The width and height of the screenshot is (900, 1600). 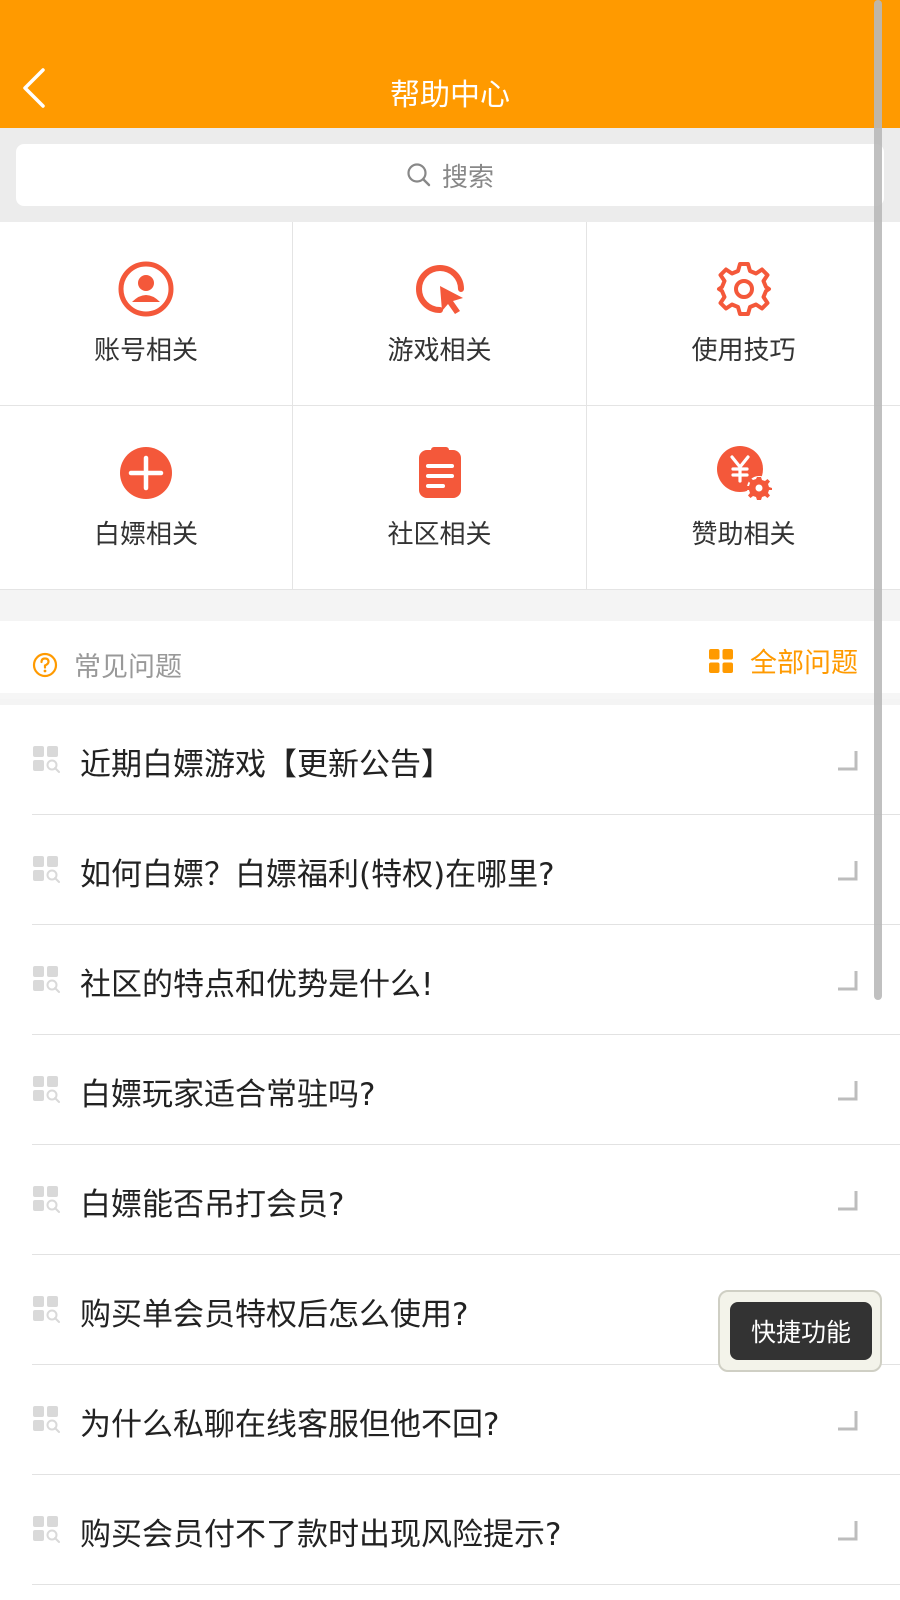 What do you see at coordinates (145, 535) in the screenshot?
I see `category-label: 白嫖相关` at bounding box center [145, 535].